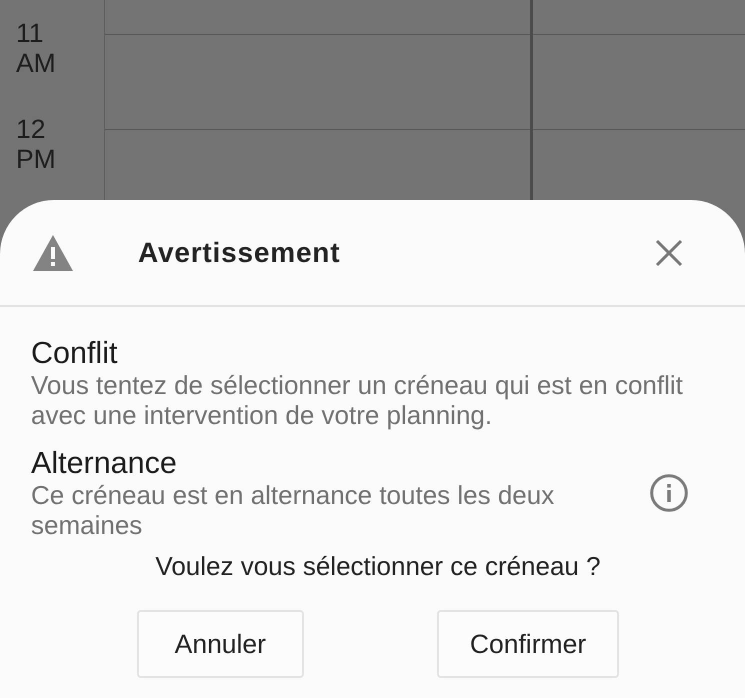 This screenshot has width=745, height=698. What do you see at coordinates (378, 566) in the screenshot?
I see `confirmation-question: Voulez vous sélectionner ce créneau ?` at bounding box center [378, 566].